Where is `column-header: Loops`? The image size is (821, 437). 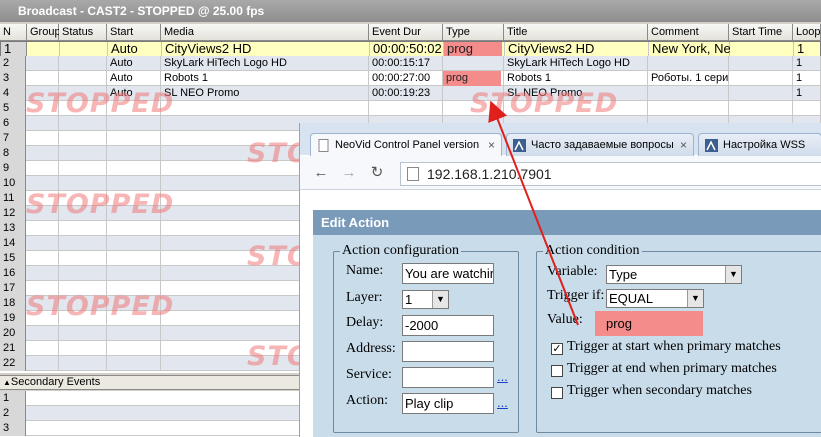
column-header: Loops is located at coordinates (807, 32).